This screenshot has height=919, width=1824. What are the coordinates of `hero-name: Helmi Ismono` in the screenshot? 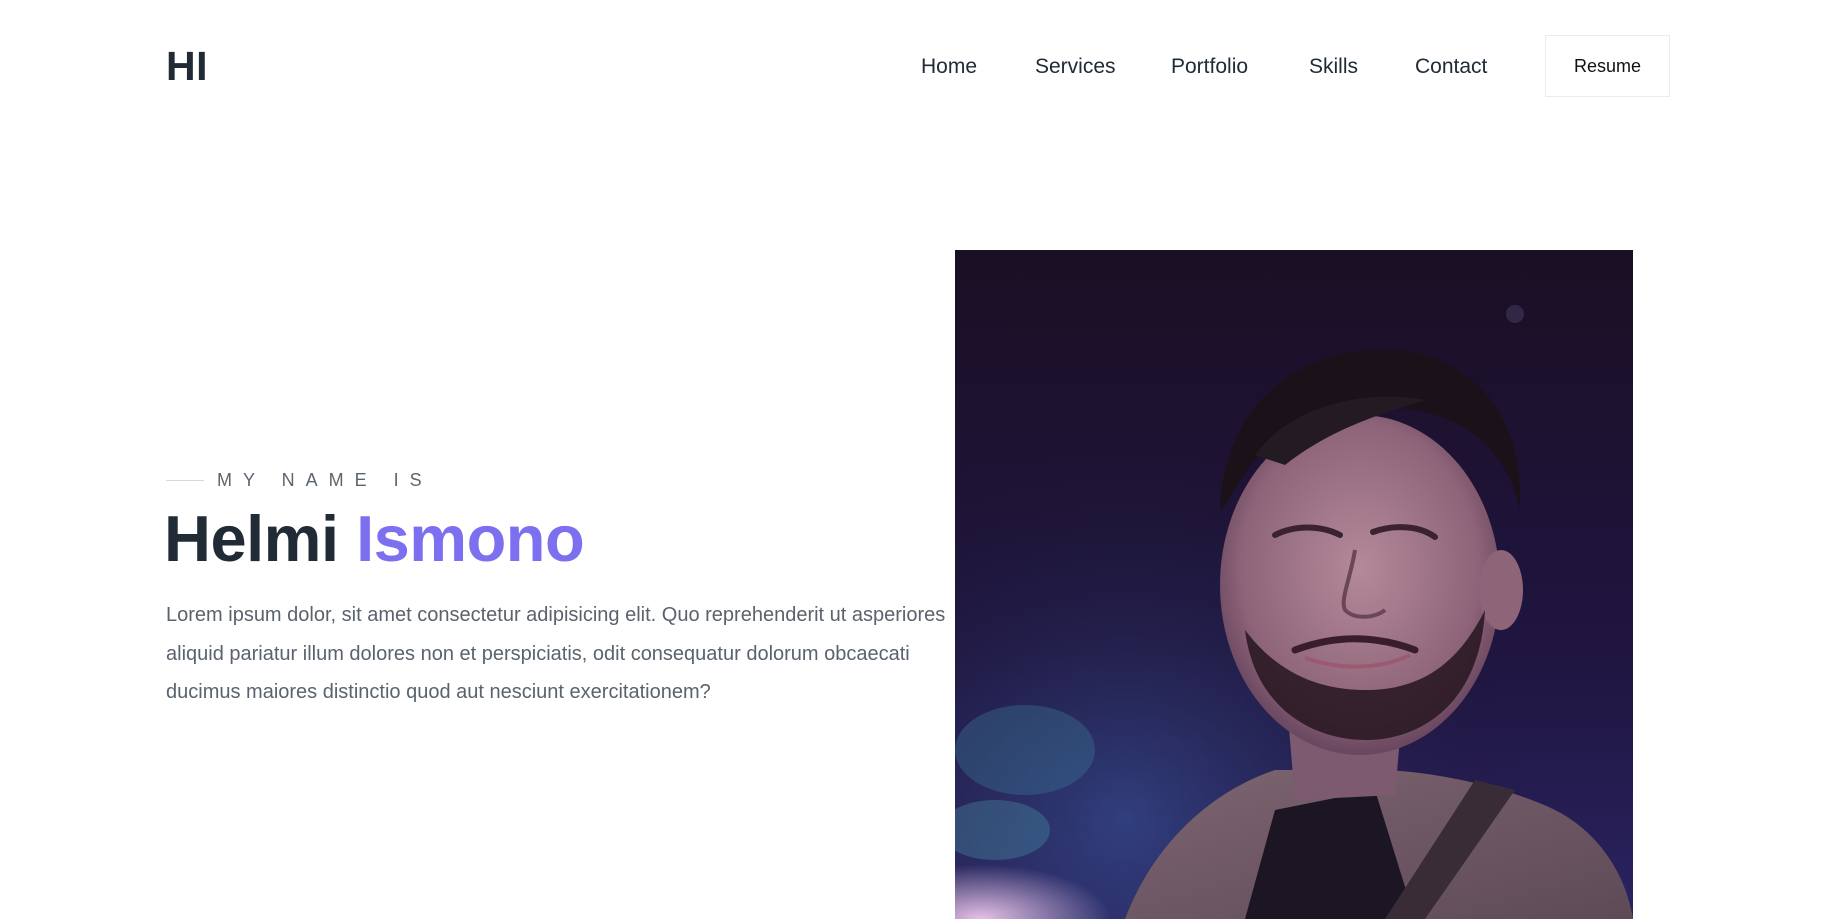 It's located at (374, 538).